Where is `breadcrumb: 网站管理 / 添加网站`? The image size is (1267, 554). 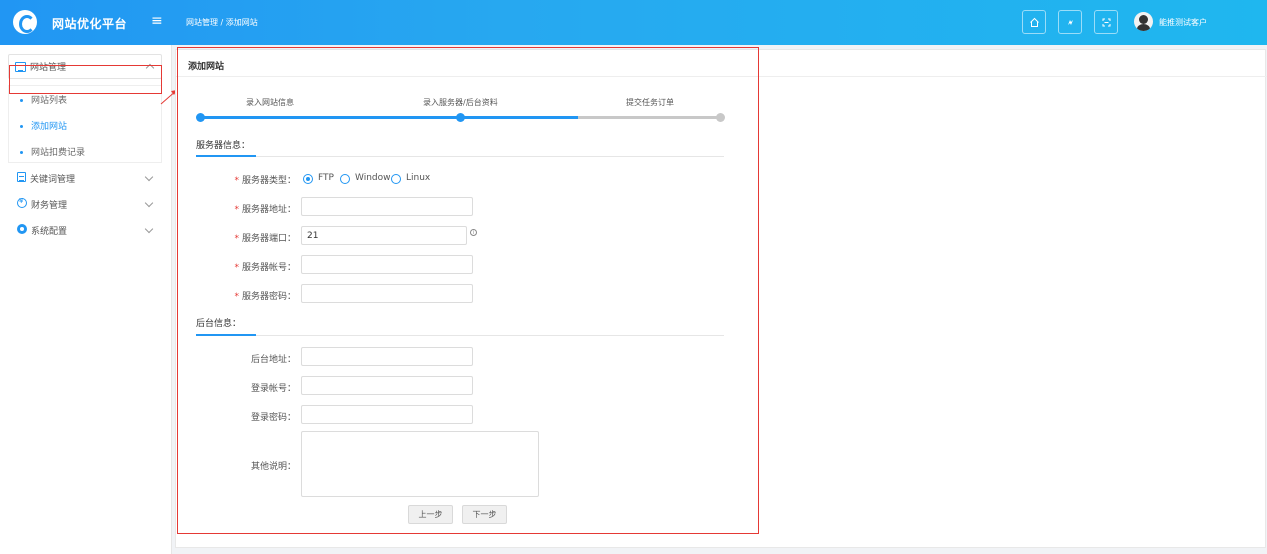 breadcrumb: 网站管理 / 添加网站 is located at coordinates (222, 22).